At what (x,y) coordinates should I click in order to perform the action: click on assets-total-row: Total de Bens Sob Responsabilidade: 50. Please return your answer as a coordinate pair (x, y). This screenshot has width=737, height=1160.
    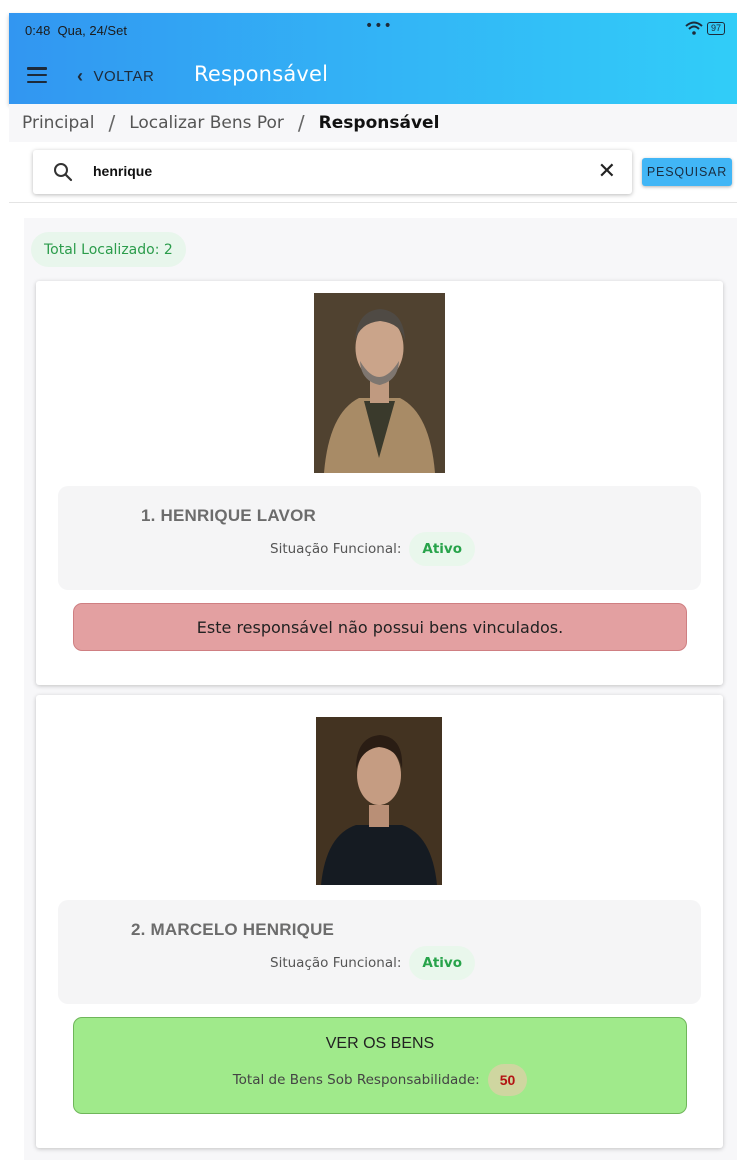
    Looking at the image, I should click on (380, 1080).